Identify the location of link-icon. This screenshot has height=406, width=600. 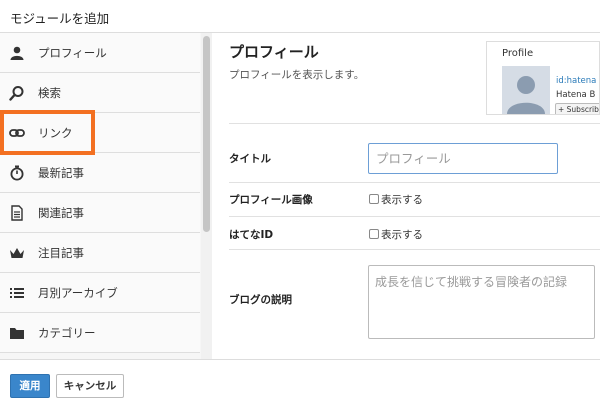
(17, 133).